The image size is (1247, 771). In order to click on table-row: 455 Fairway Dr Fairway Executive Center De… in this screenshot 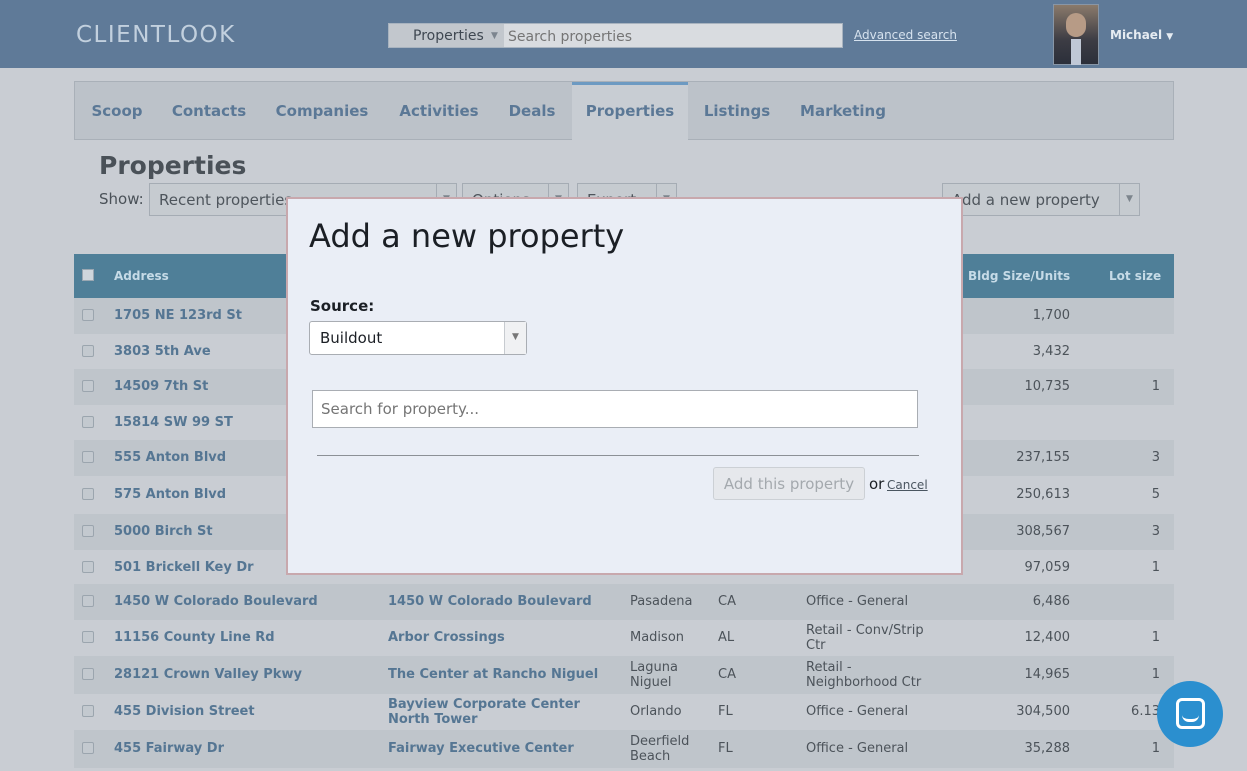, I will do `click(624, 749)`.